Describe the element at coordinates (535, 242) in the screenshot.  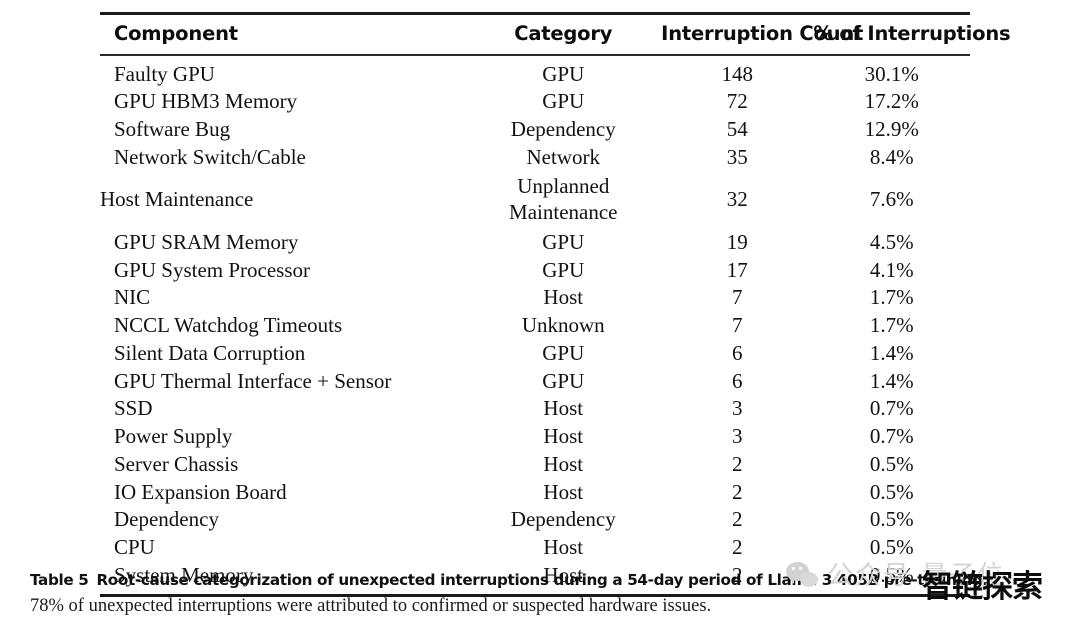
I see `table-row: GPU SRAM Memory GPU 19 4.5%` at that location.